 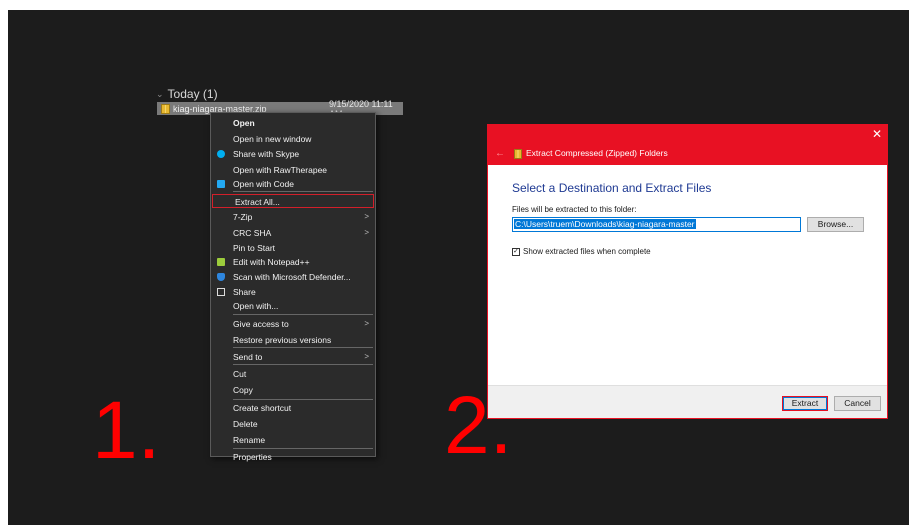 What do you see at coordinates (192, 94) in the screenshot?
I see `group-header-label: Today (1)` at bounding box center [192, 94].